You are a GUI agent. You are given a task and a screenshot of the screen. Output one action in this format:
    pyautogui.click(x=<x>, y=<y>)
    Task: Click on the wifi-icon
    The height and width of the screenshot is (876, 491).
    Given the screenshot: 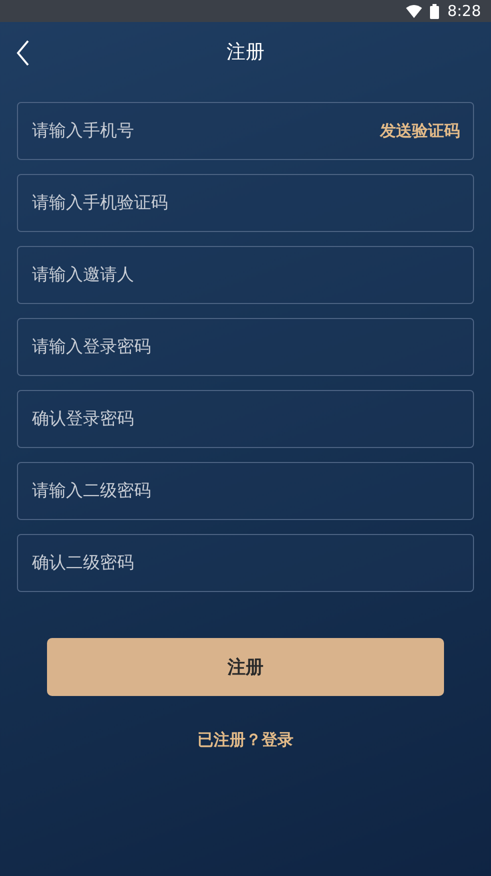 What is the action you would take?
    pyautogui.click(x=414, y=11)
    